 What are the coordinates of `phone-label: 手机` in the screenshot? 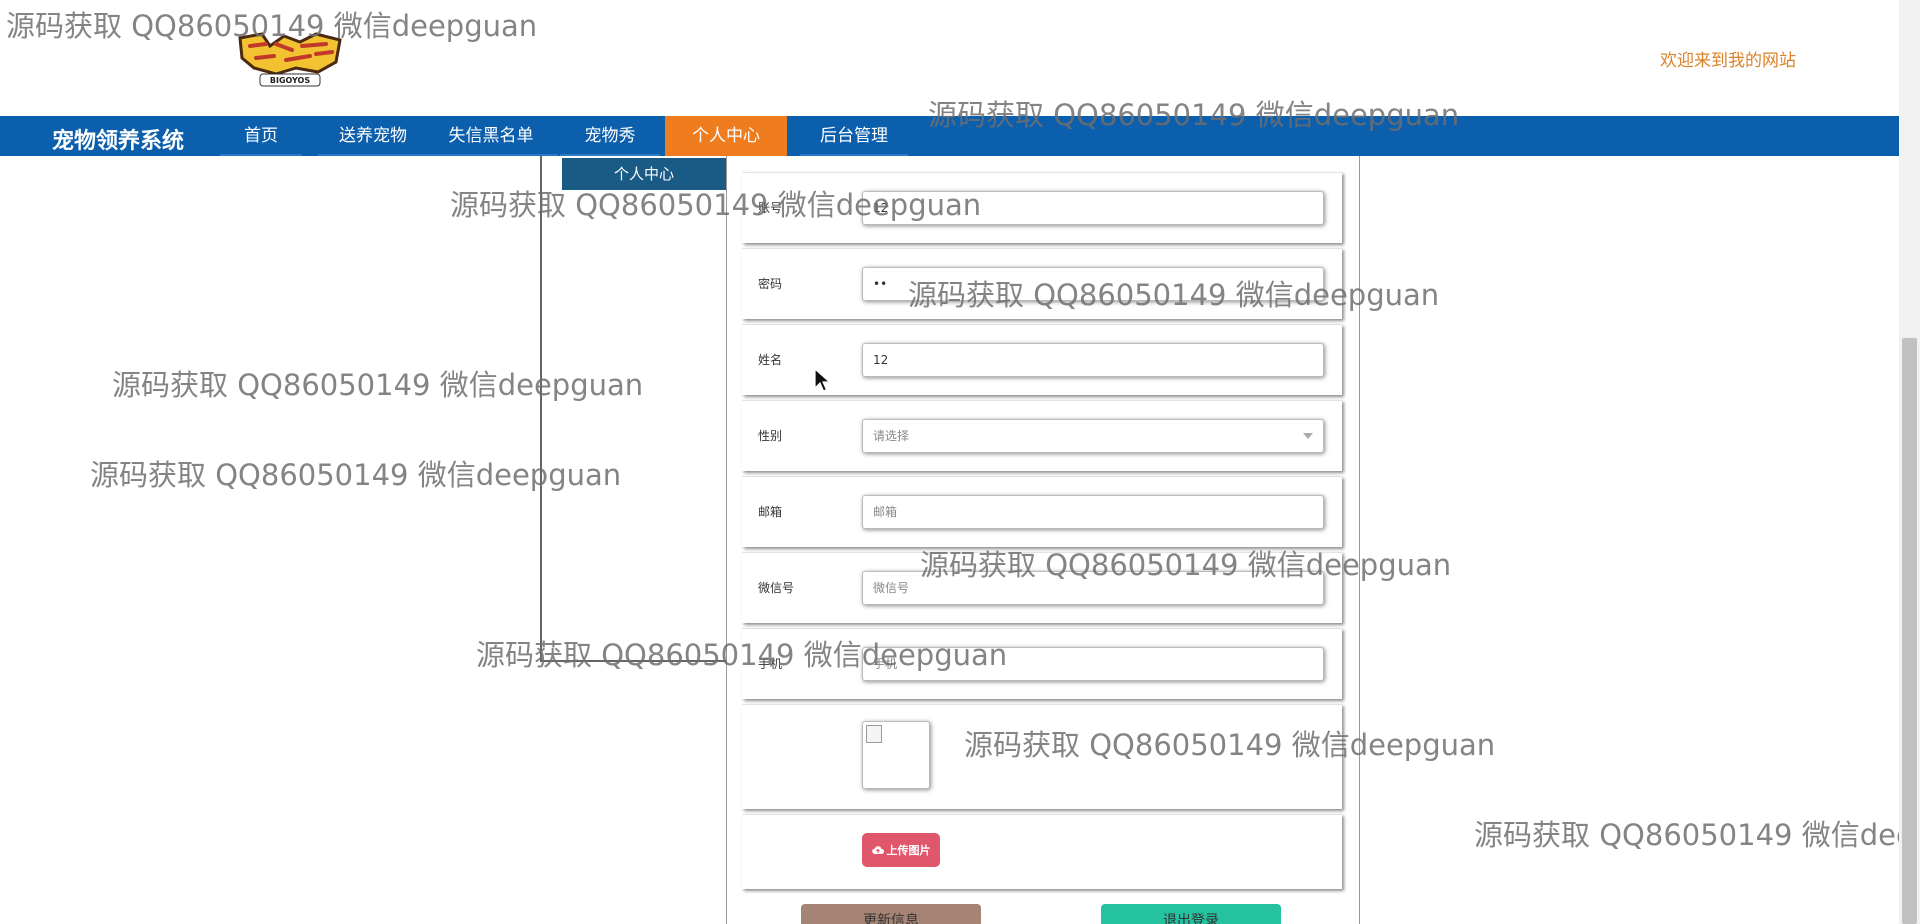 It's located at (770, 664).